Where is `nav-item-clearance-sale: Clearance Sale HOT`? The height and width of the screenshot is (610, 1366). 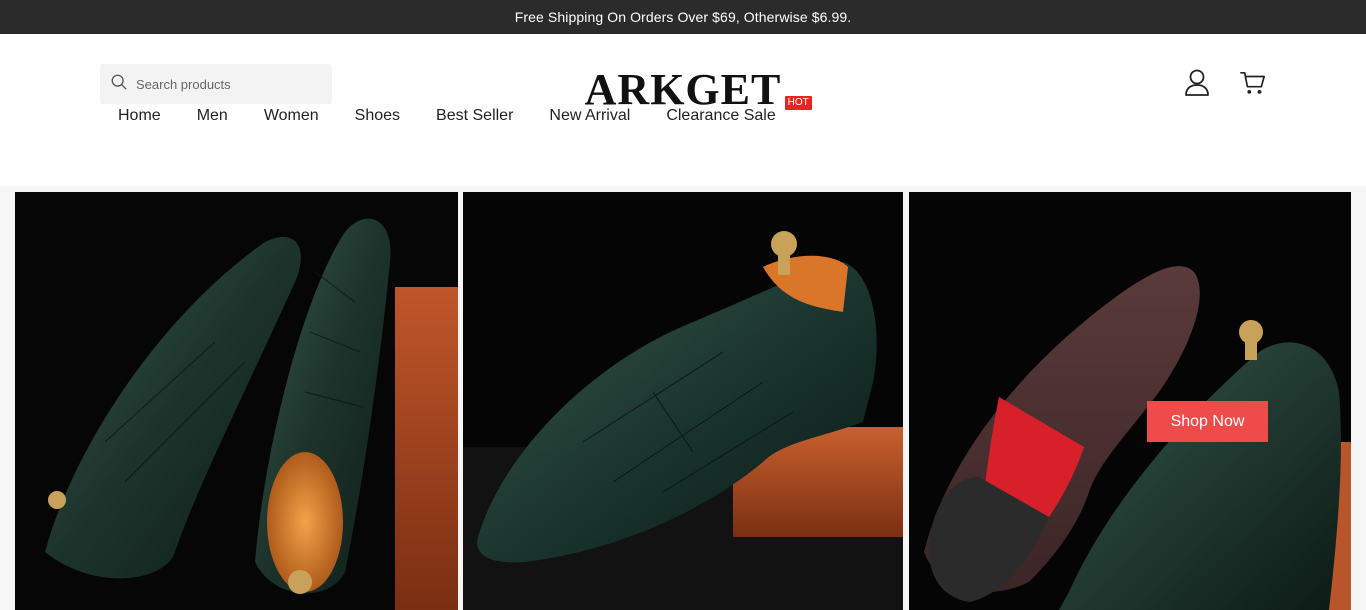
nav-item-clearance-sale: Clearance Sale HOT is located at coordinates (730, 112).